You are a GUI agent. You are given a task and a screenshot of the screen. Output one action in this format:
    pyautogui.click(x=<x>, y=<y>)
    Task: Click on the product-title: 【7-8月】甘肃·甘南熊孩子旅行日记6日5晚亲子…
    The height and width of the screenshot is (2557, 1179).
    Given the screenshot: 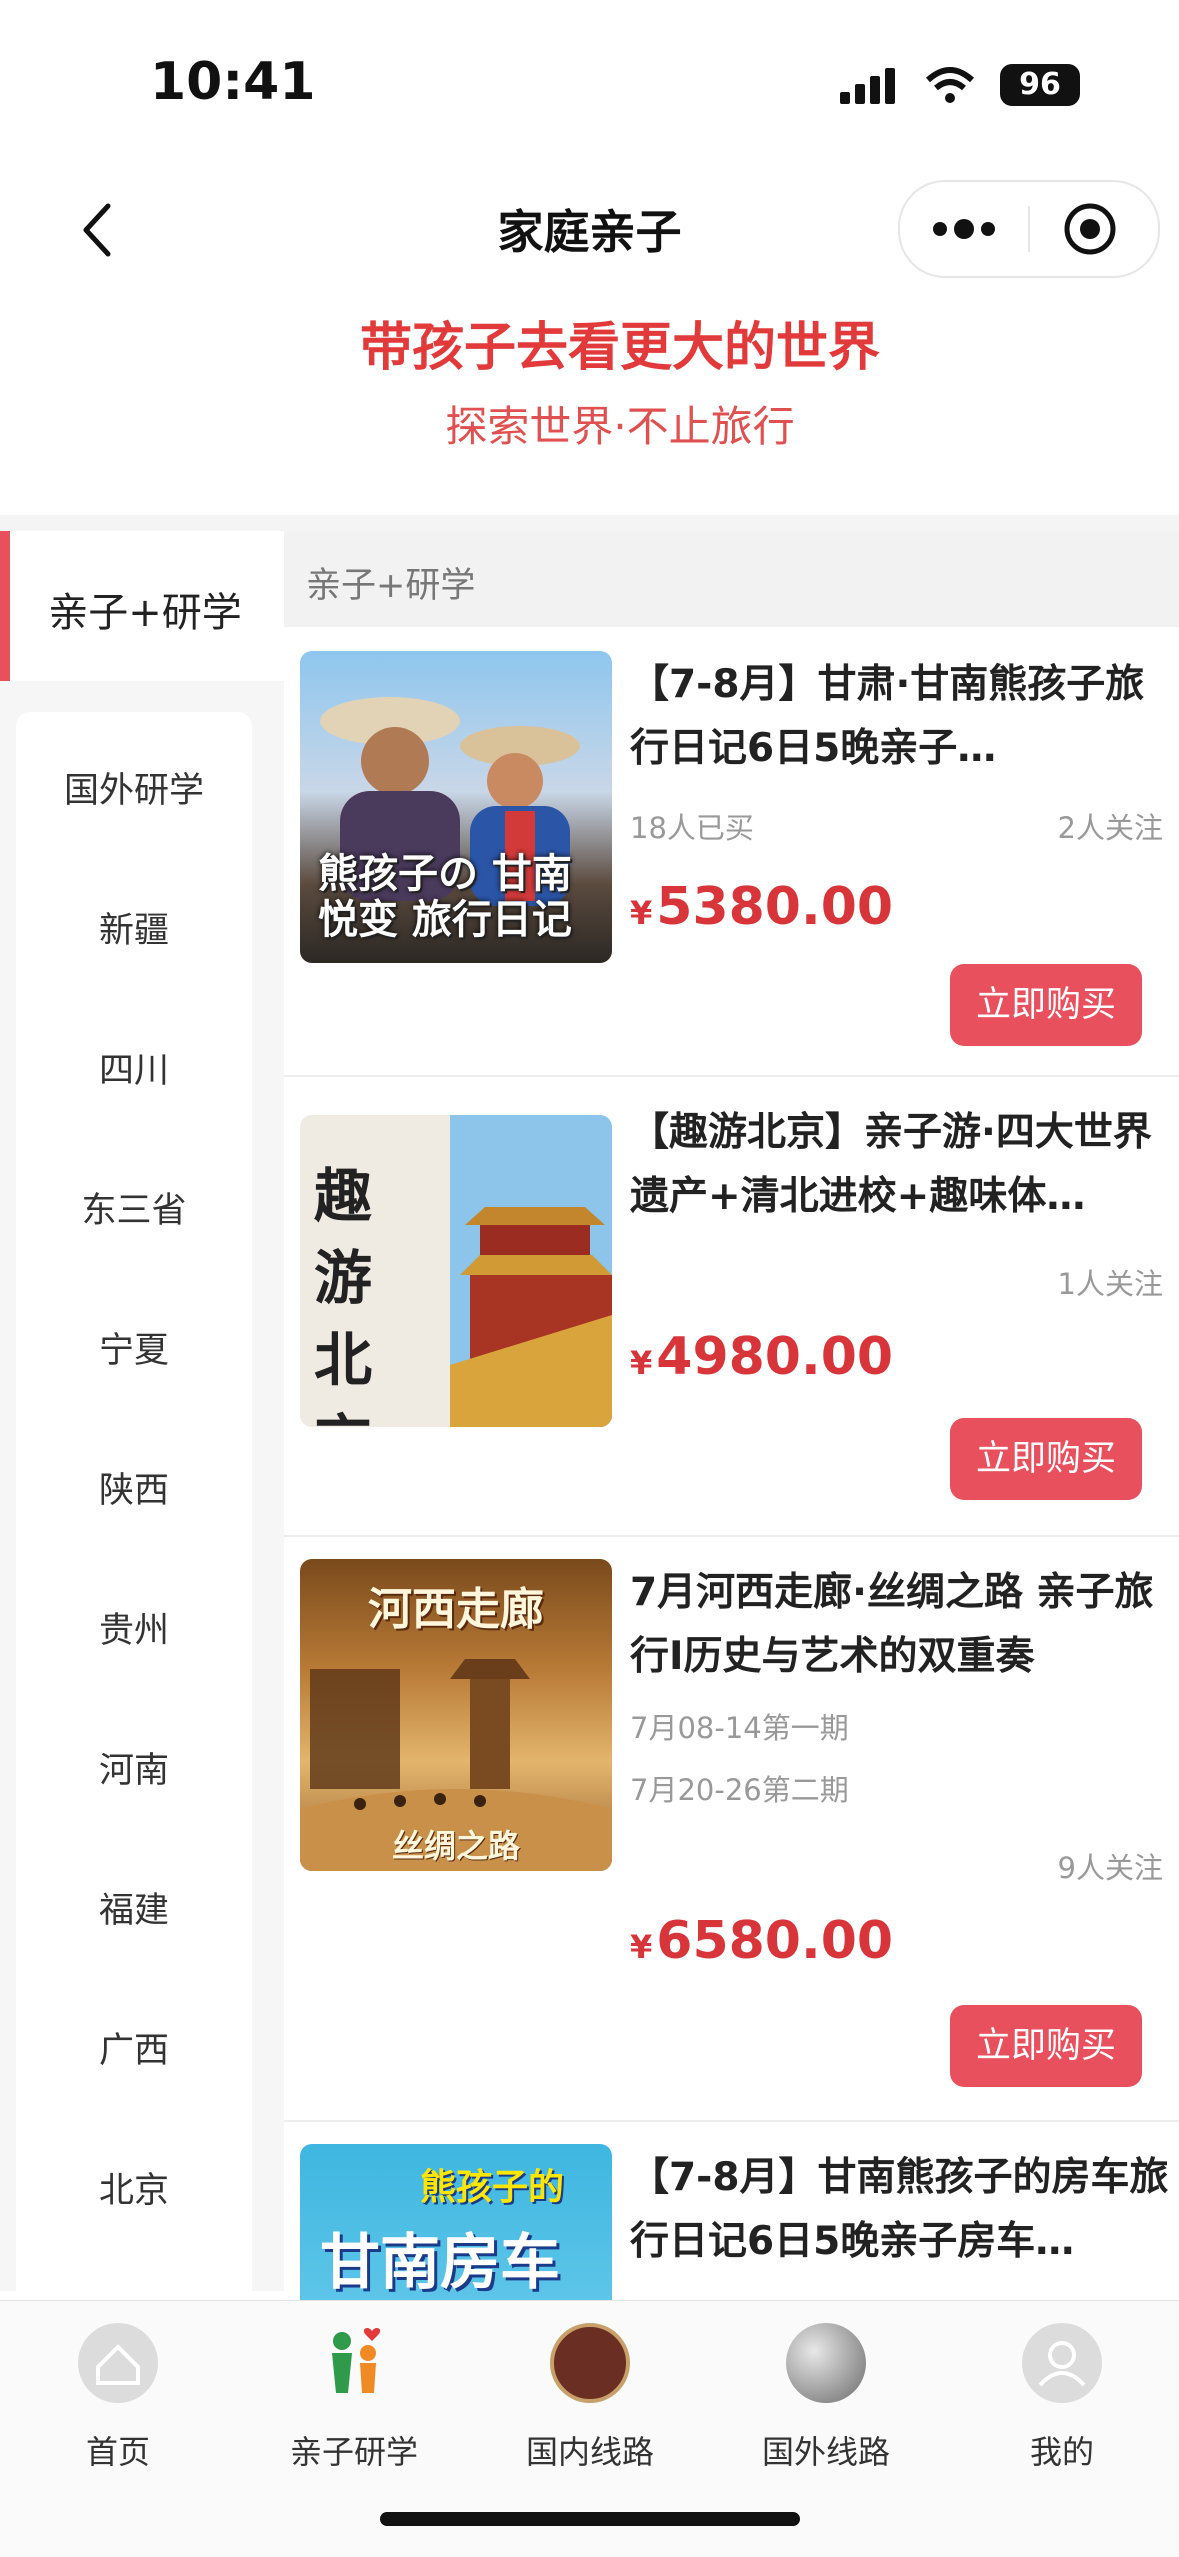 What is the action you would take?
    pyautogui.click(x=900, y=717)
    